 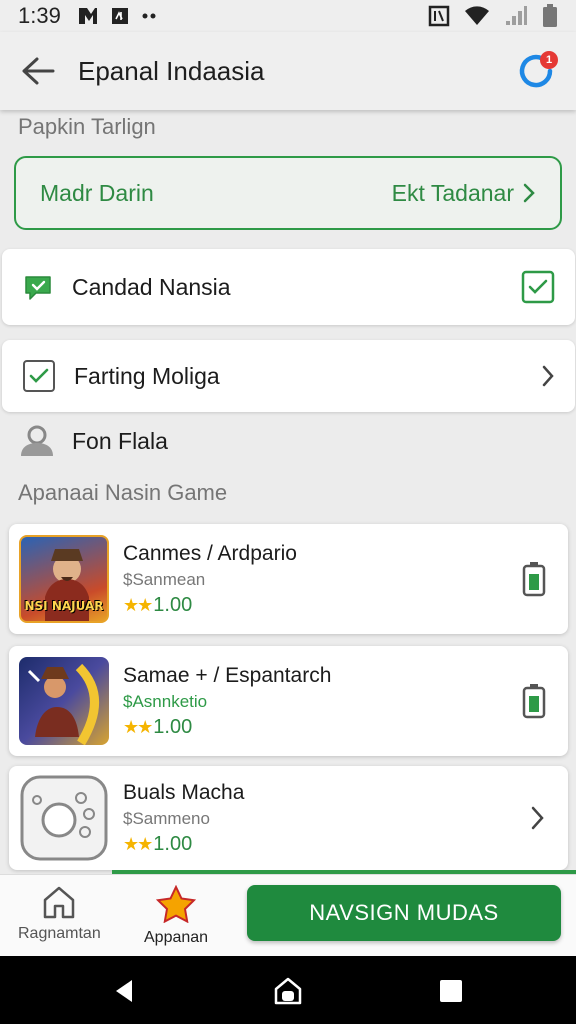 I want to click on back-button, so click(x=38, y=71).